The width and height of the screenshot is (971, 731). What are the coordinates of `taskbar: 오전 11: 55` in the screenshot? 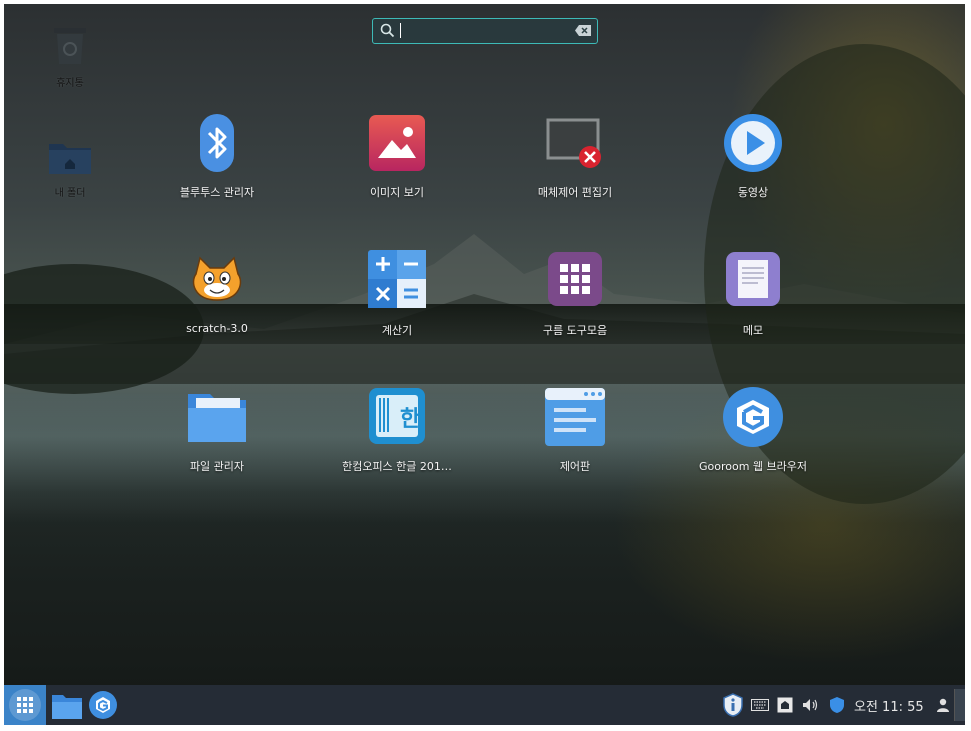 It's located at (484, 705).